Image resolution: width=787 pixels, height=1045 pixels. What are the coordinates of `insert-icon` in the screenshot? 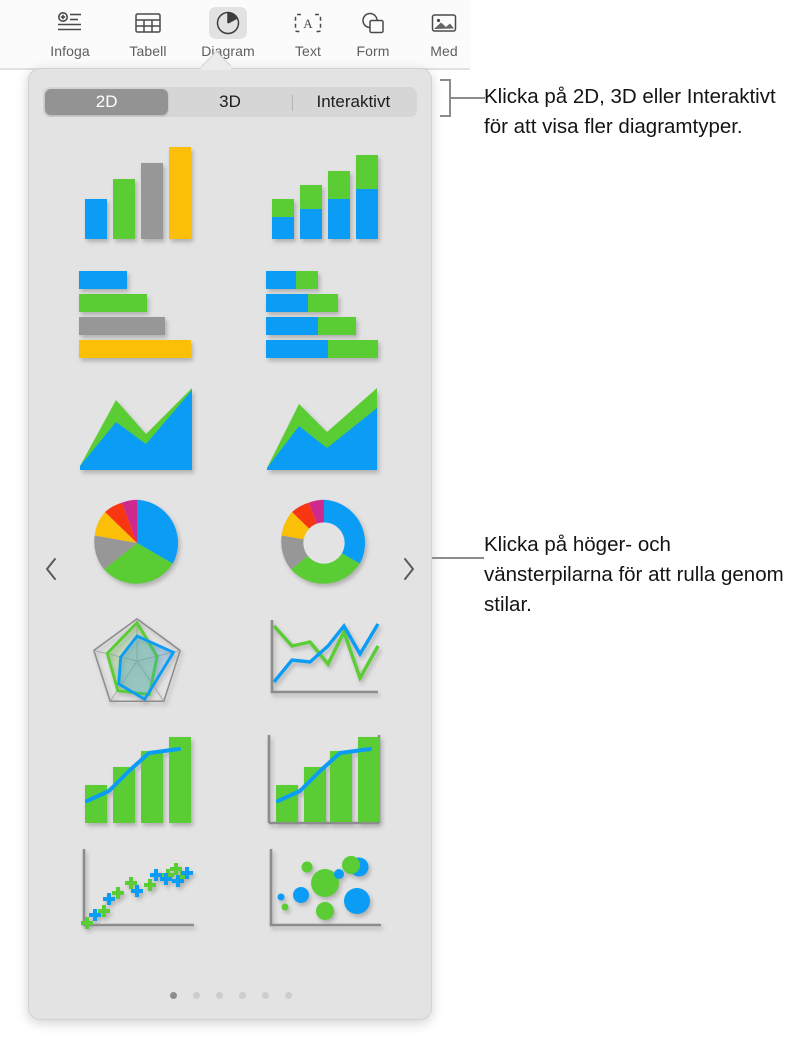 It's located at (70, 23).